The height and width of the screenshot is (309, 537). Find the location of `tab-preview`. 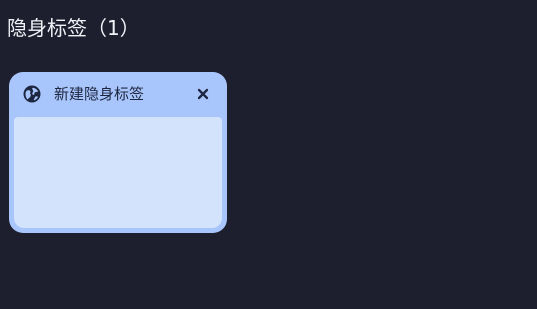

tab-preview is located at coordinates (118, 172).